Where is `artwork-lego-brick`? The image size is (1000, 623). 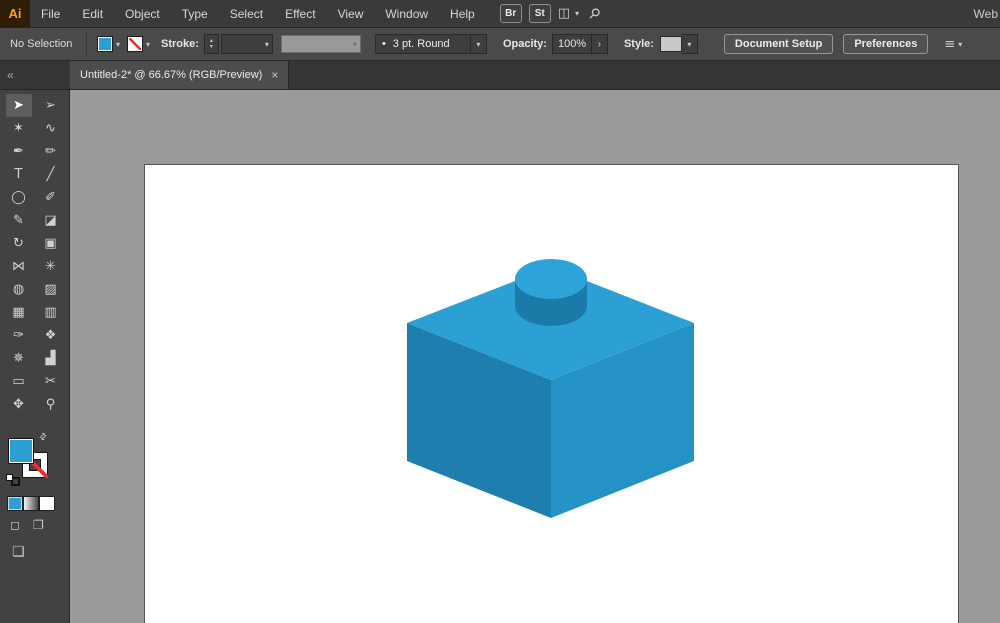 artwork-lego-brick is located at coordinates (550, 388).